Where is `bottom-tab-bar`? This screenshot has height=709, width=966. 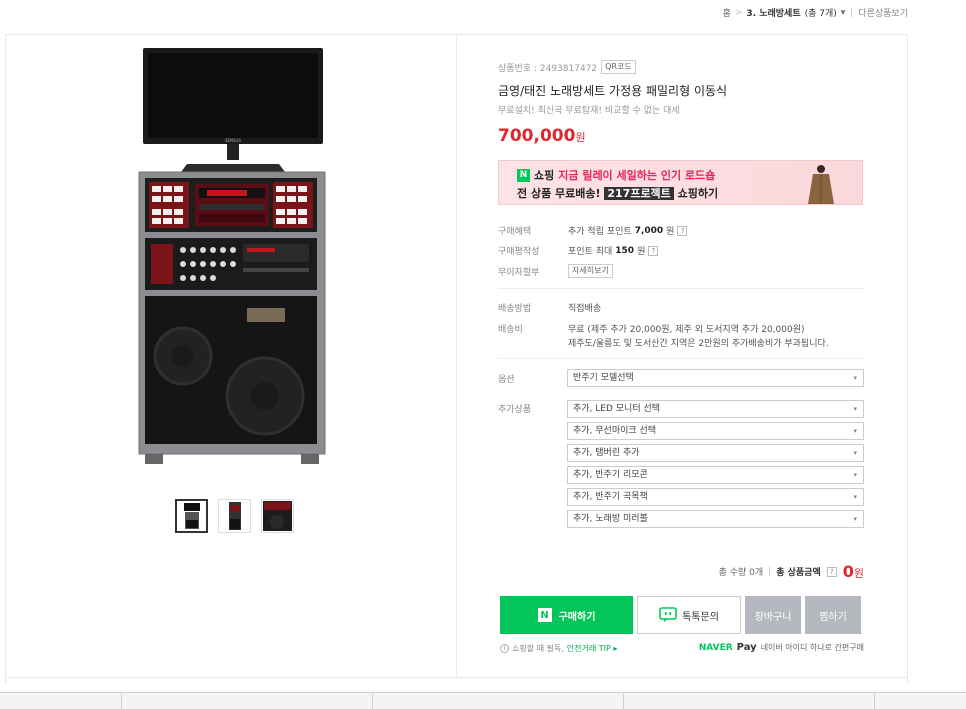 bottom-tab-bar is located at coordinates (483, 700).